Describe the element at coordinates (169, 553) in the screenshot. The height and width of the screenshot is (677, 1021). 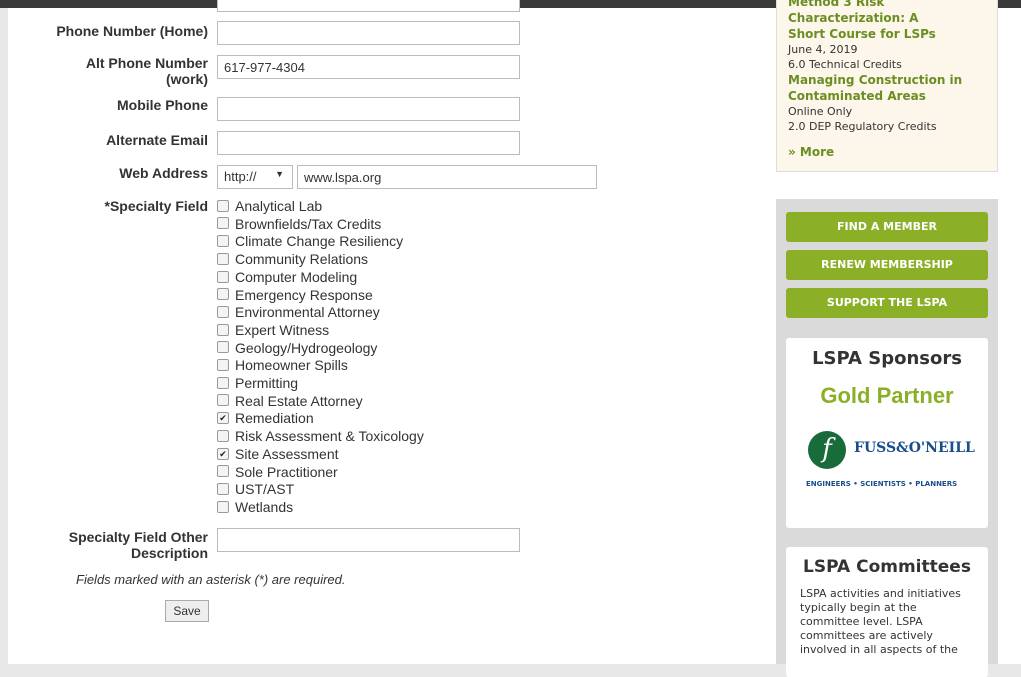
I see `other-desc-label-line2: Description` at that location.